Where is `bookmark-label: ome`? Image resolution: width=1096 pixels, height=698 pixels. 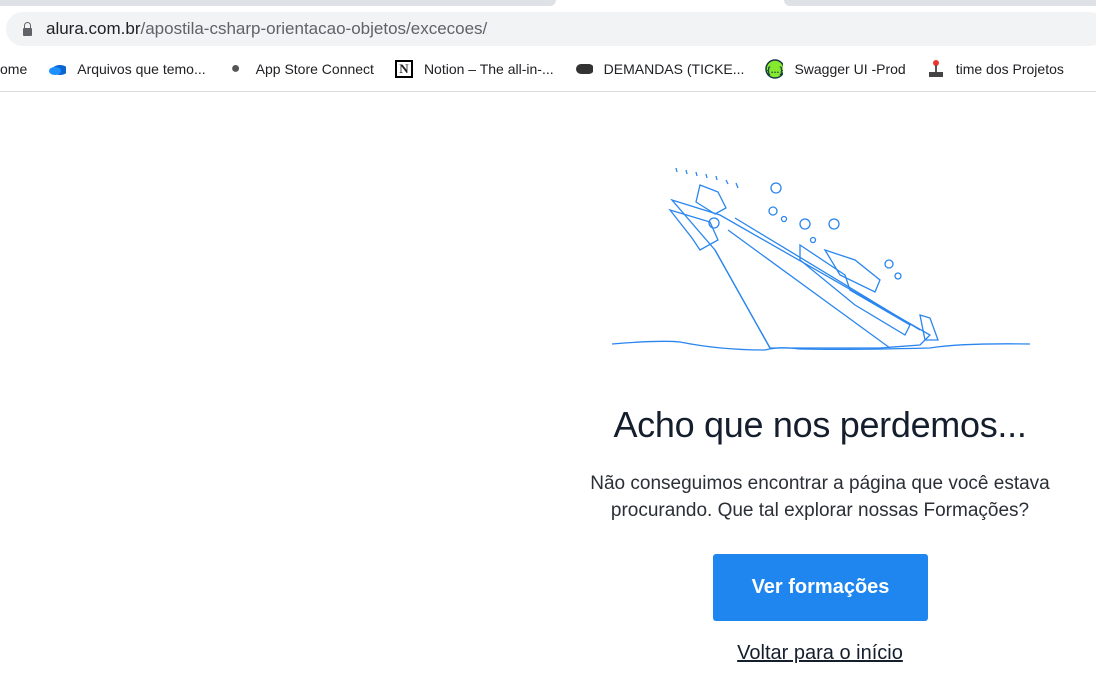
bookmark-label: ome is located at coordinates (14, 69).